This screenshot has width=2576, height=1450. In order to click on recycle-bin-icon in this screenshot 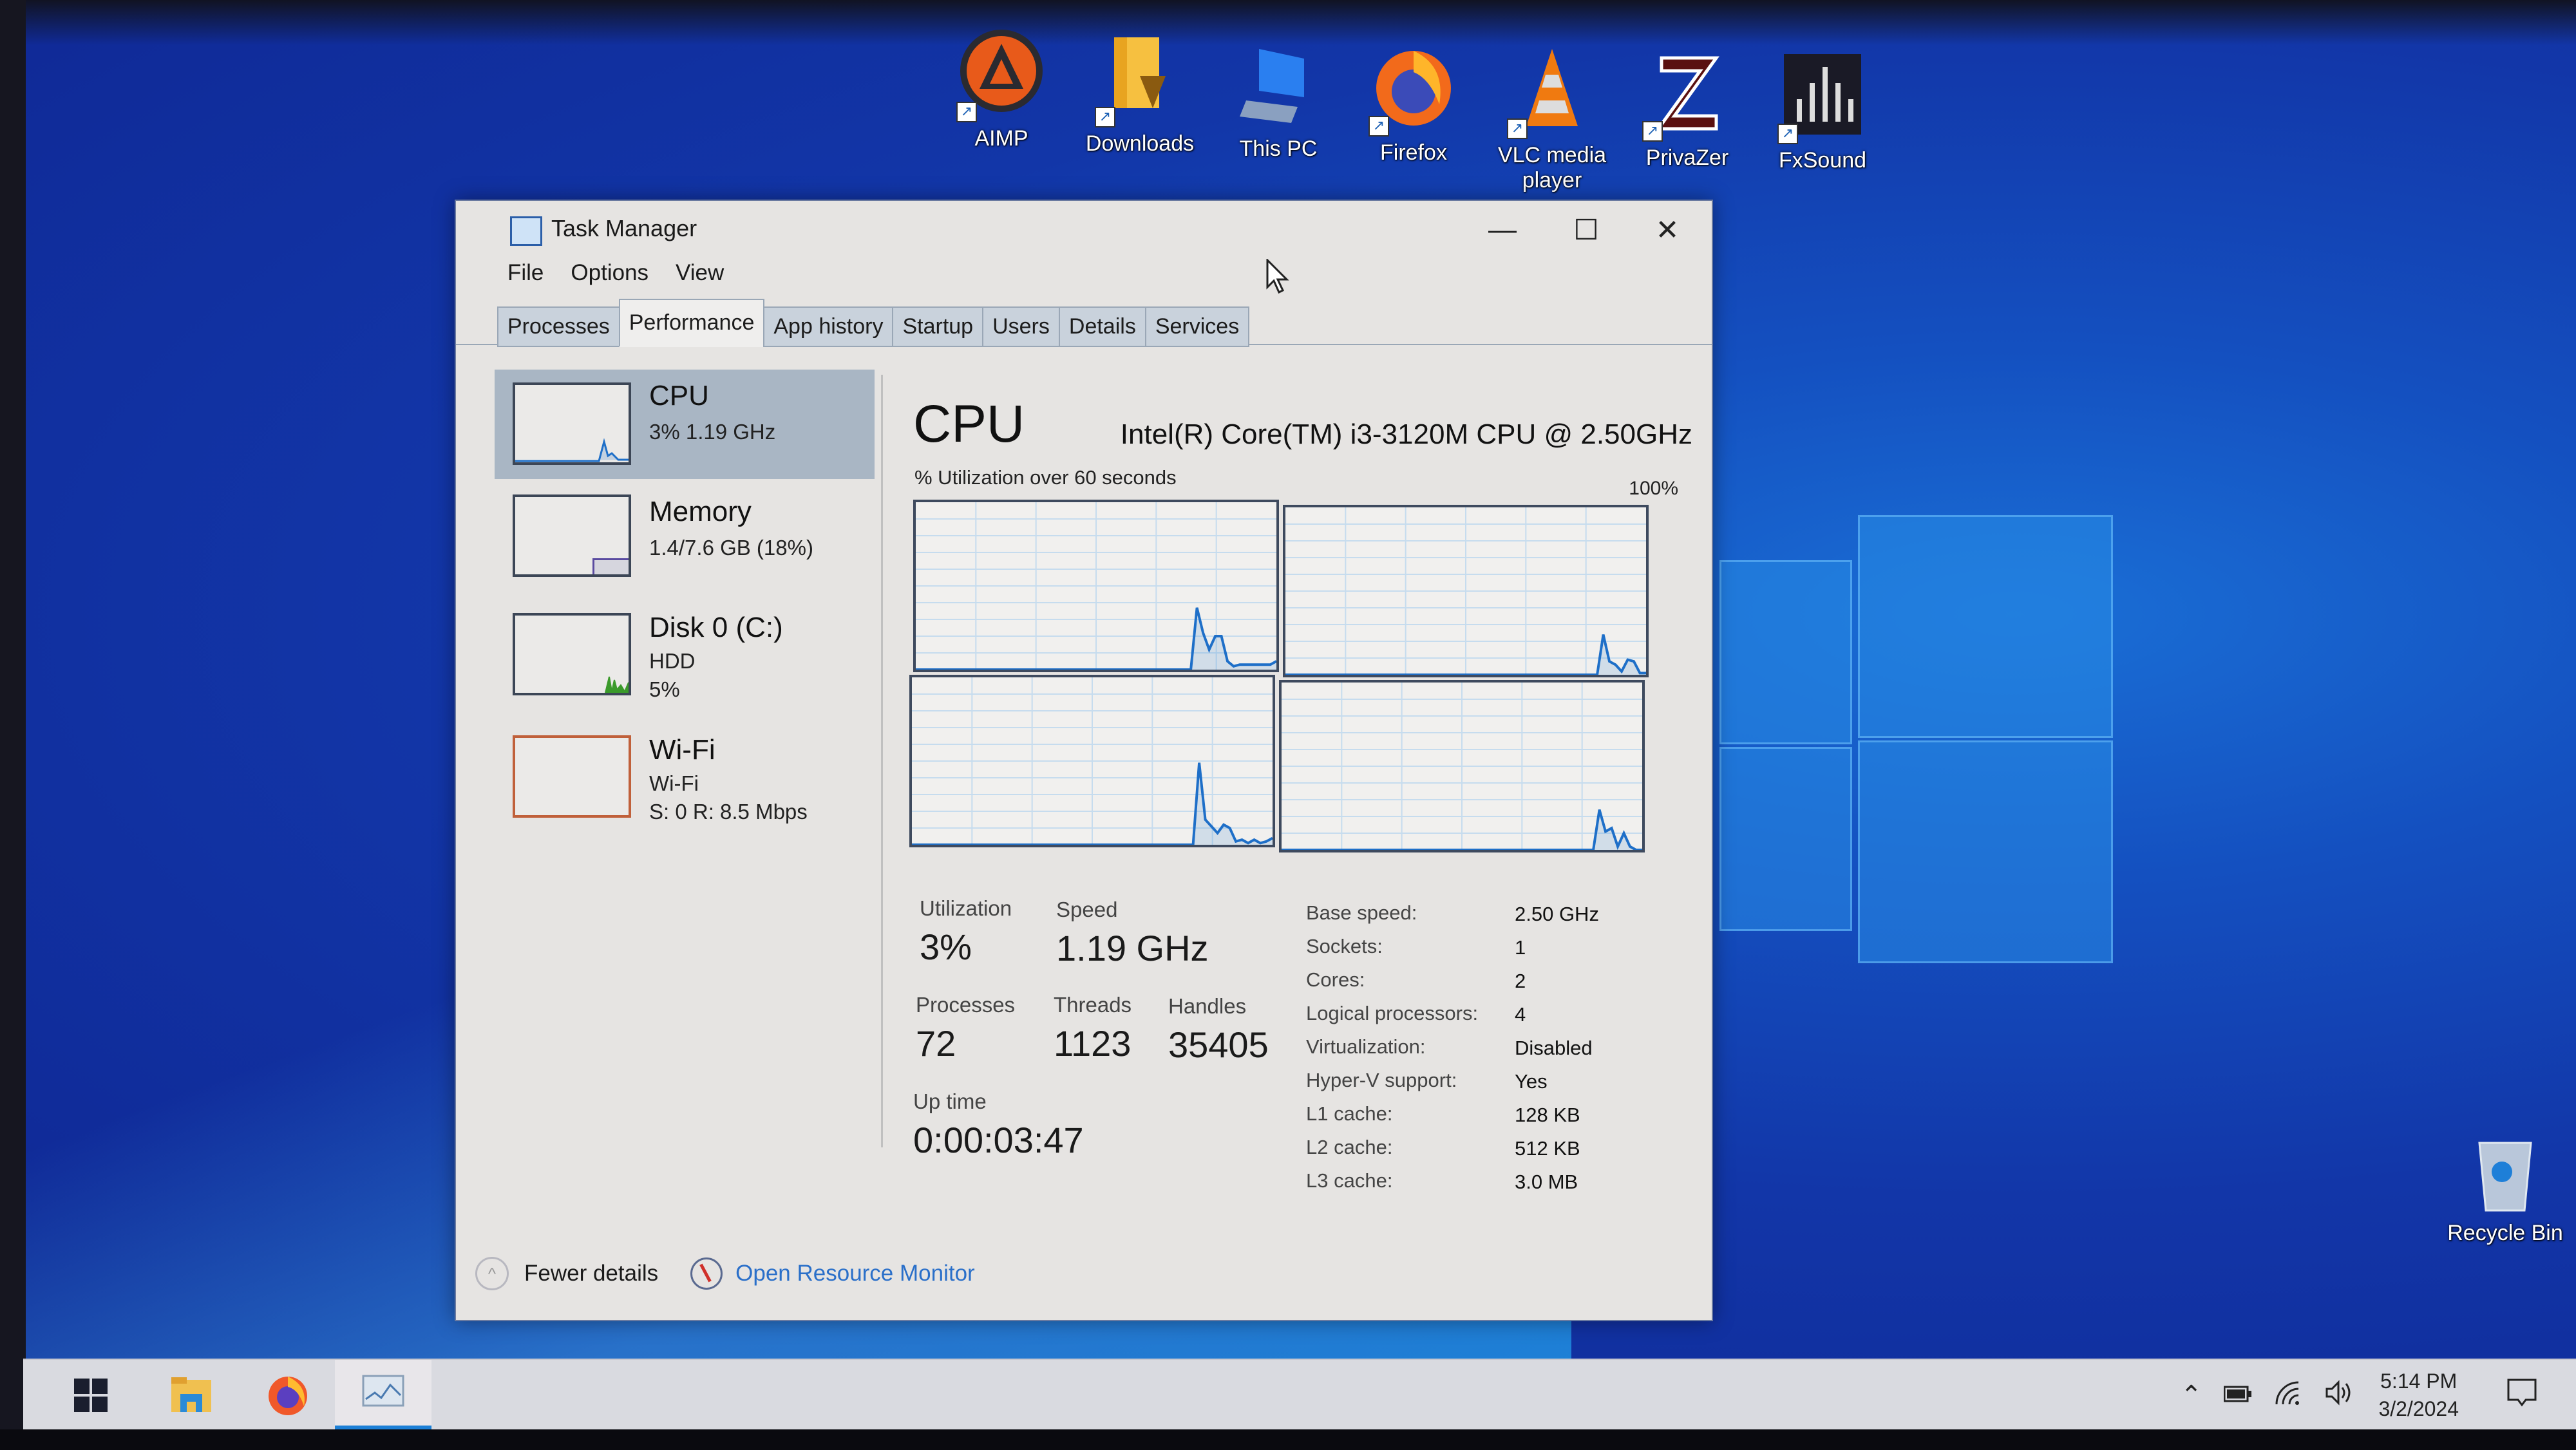, I will do `click(2505, 1175)`.